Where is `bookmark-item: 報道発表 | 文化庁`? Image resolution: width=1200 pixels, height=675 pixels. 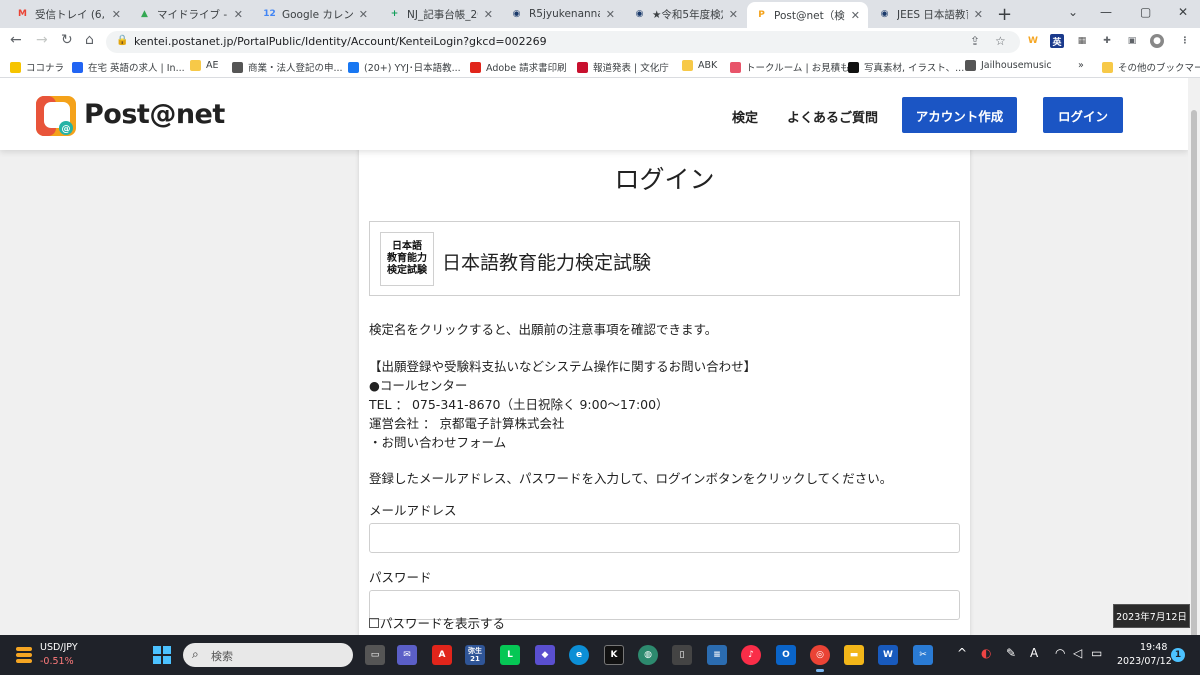 bookmark-item: 報道発表 | 文化庁 is located at coordinates (623, 67).